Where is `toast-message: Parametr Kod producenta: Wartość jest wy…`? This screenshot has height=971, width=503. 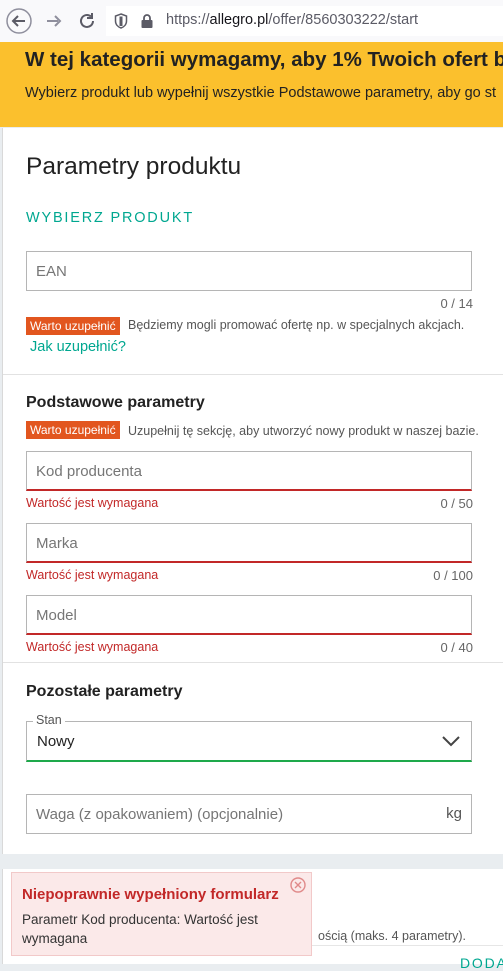 toast-message: Parametr Kod producenta: Wartość jest wy… is located at coordinates (140, 929).